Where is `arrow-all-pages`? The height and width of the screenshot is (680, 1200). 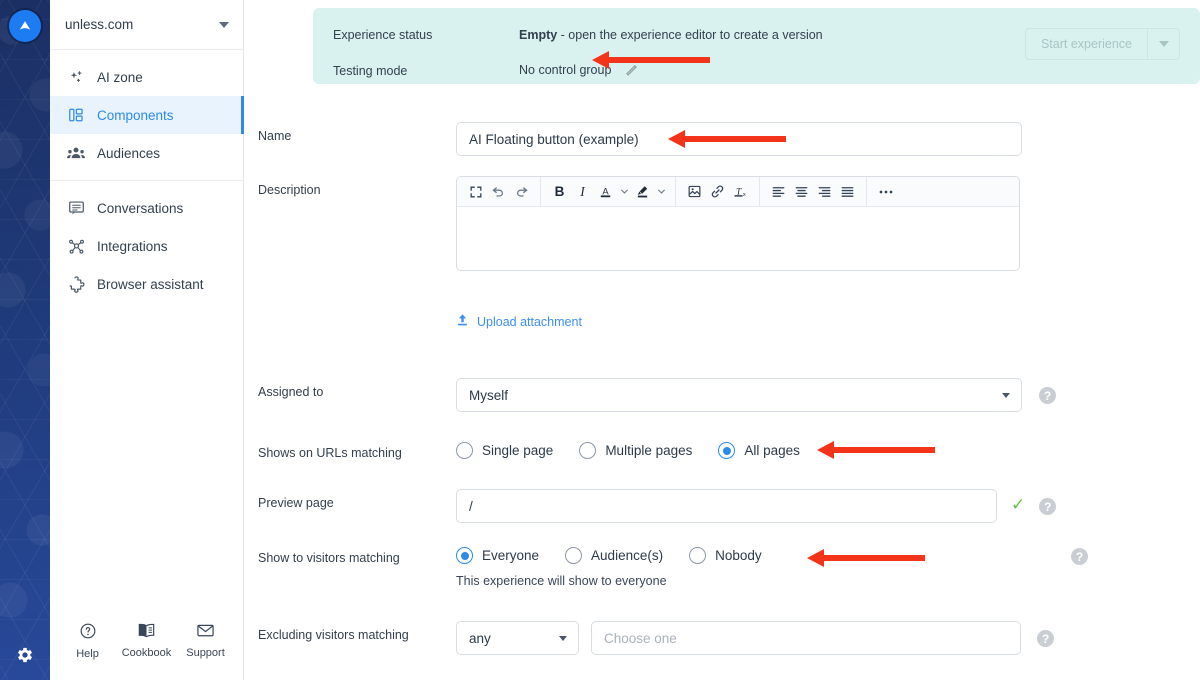 arrow-all-pages is located at coordinates (876, 450).